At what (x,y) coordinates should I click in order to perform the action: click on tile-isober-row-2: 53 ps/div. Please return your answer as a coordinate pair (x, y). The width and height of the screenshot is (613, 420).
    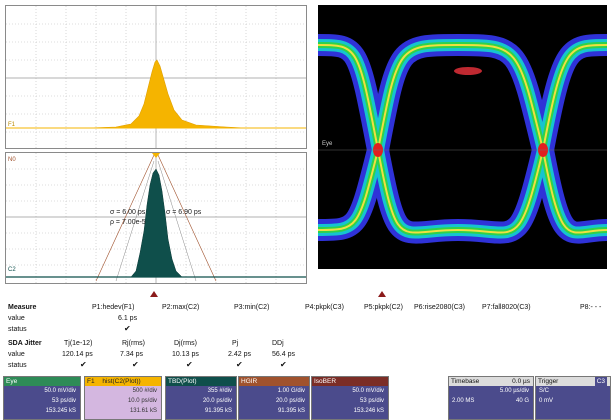
    Looking at the image, I should click on (371, 401).